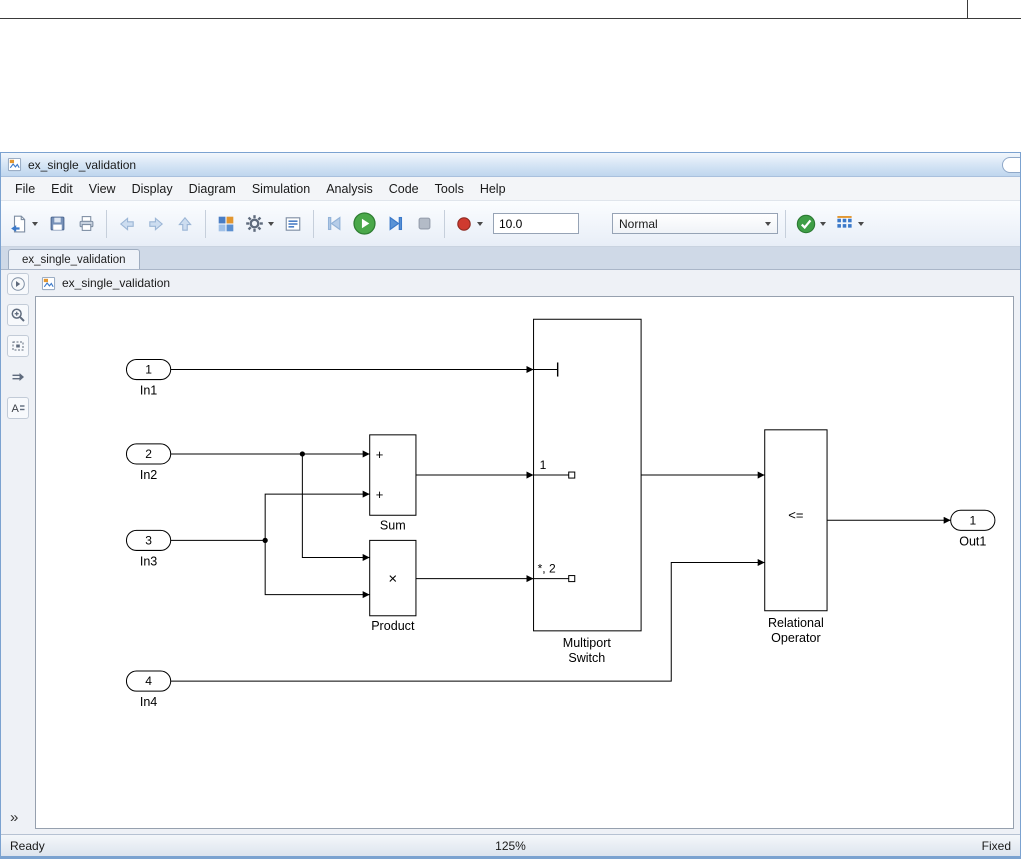  I want to click on print-icon, so click(86, 223).